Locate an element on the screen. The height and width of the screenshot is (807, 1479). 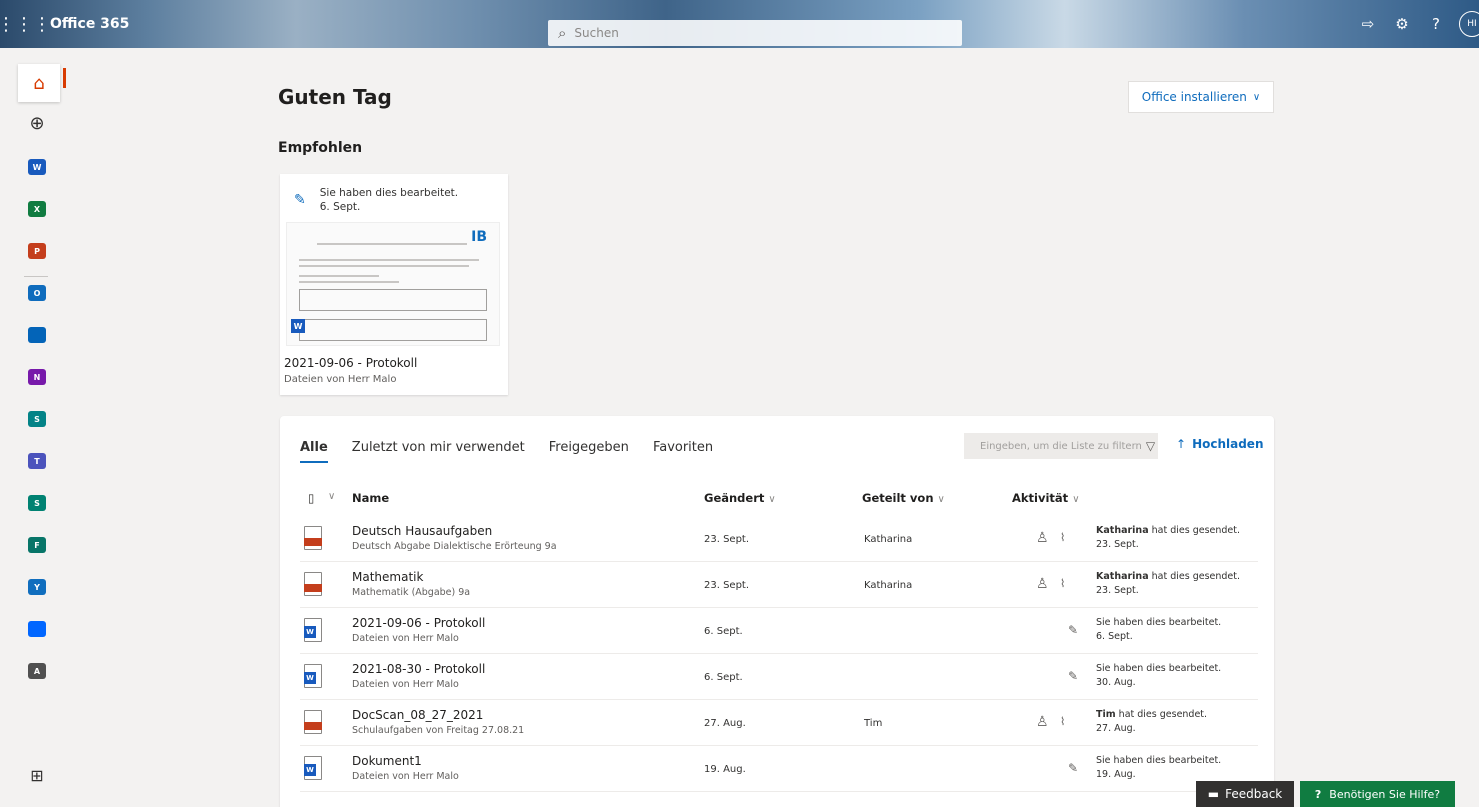
chat-icon: ▬ is located at coordinates (1213, 794).